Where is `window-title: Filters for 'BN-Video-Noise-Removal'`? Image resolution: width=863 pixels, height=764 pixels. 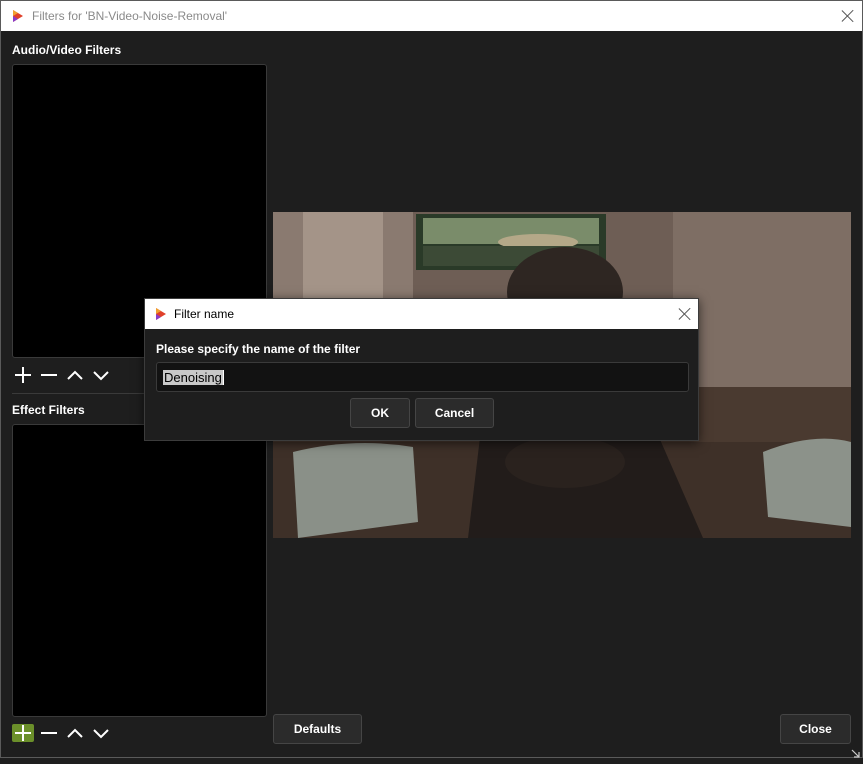 window-title: Filters for 'BN-Video-Noise-Removal' is located at coordinates (130, 16).